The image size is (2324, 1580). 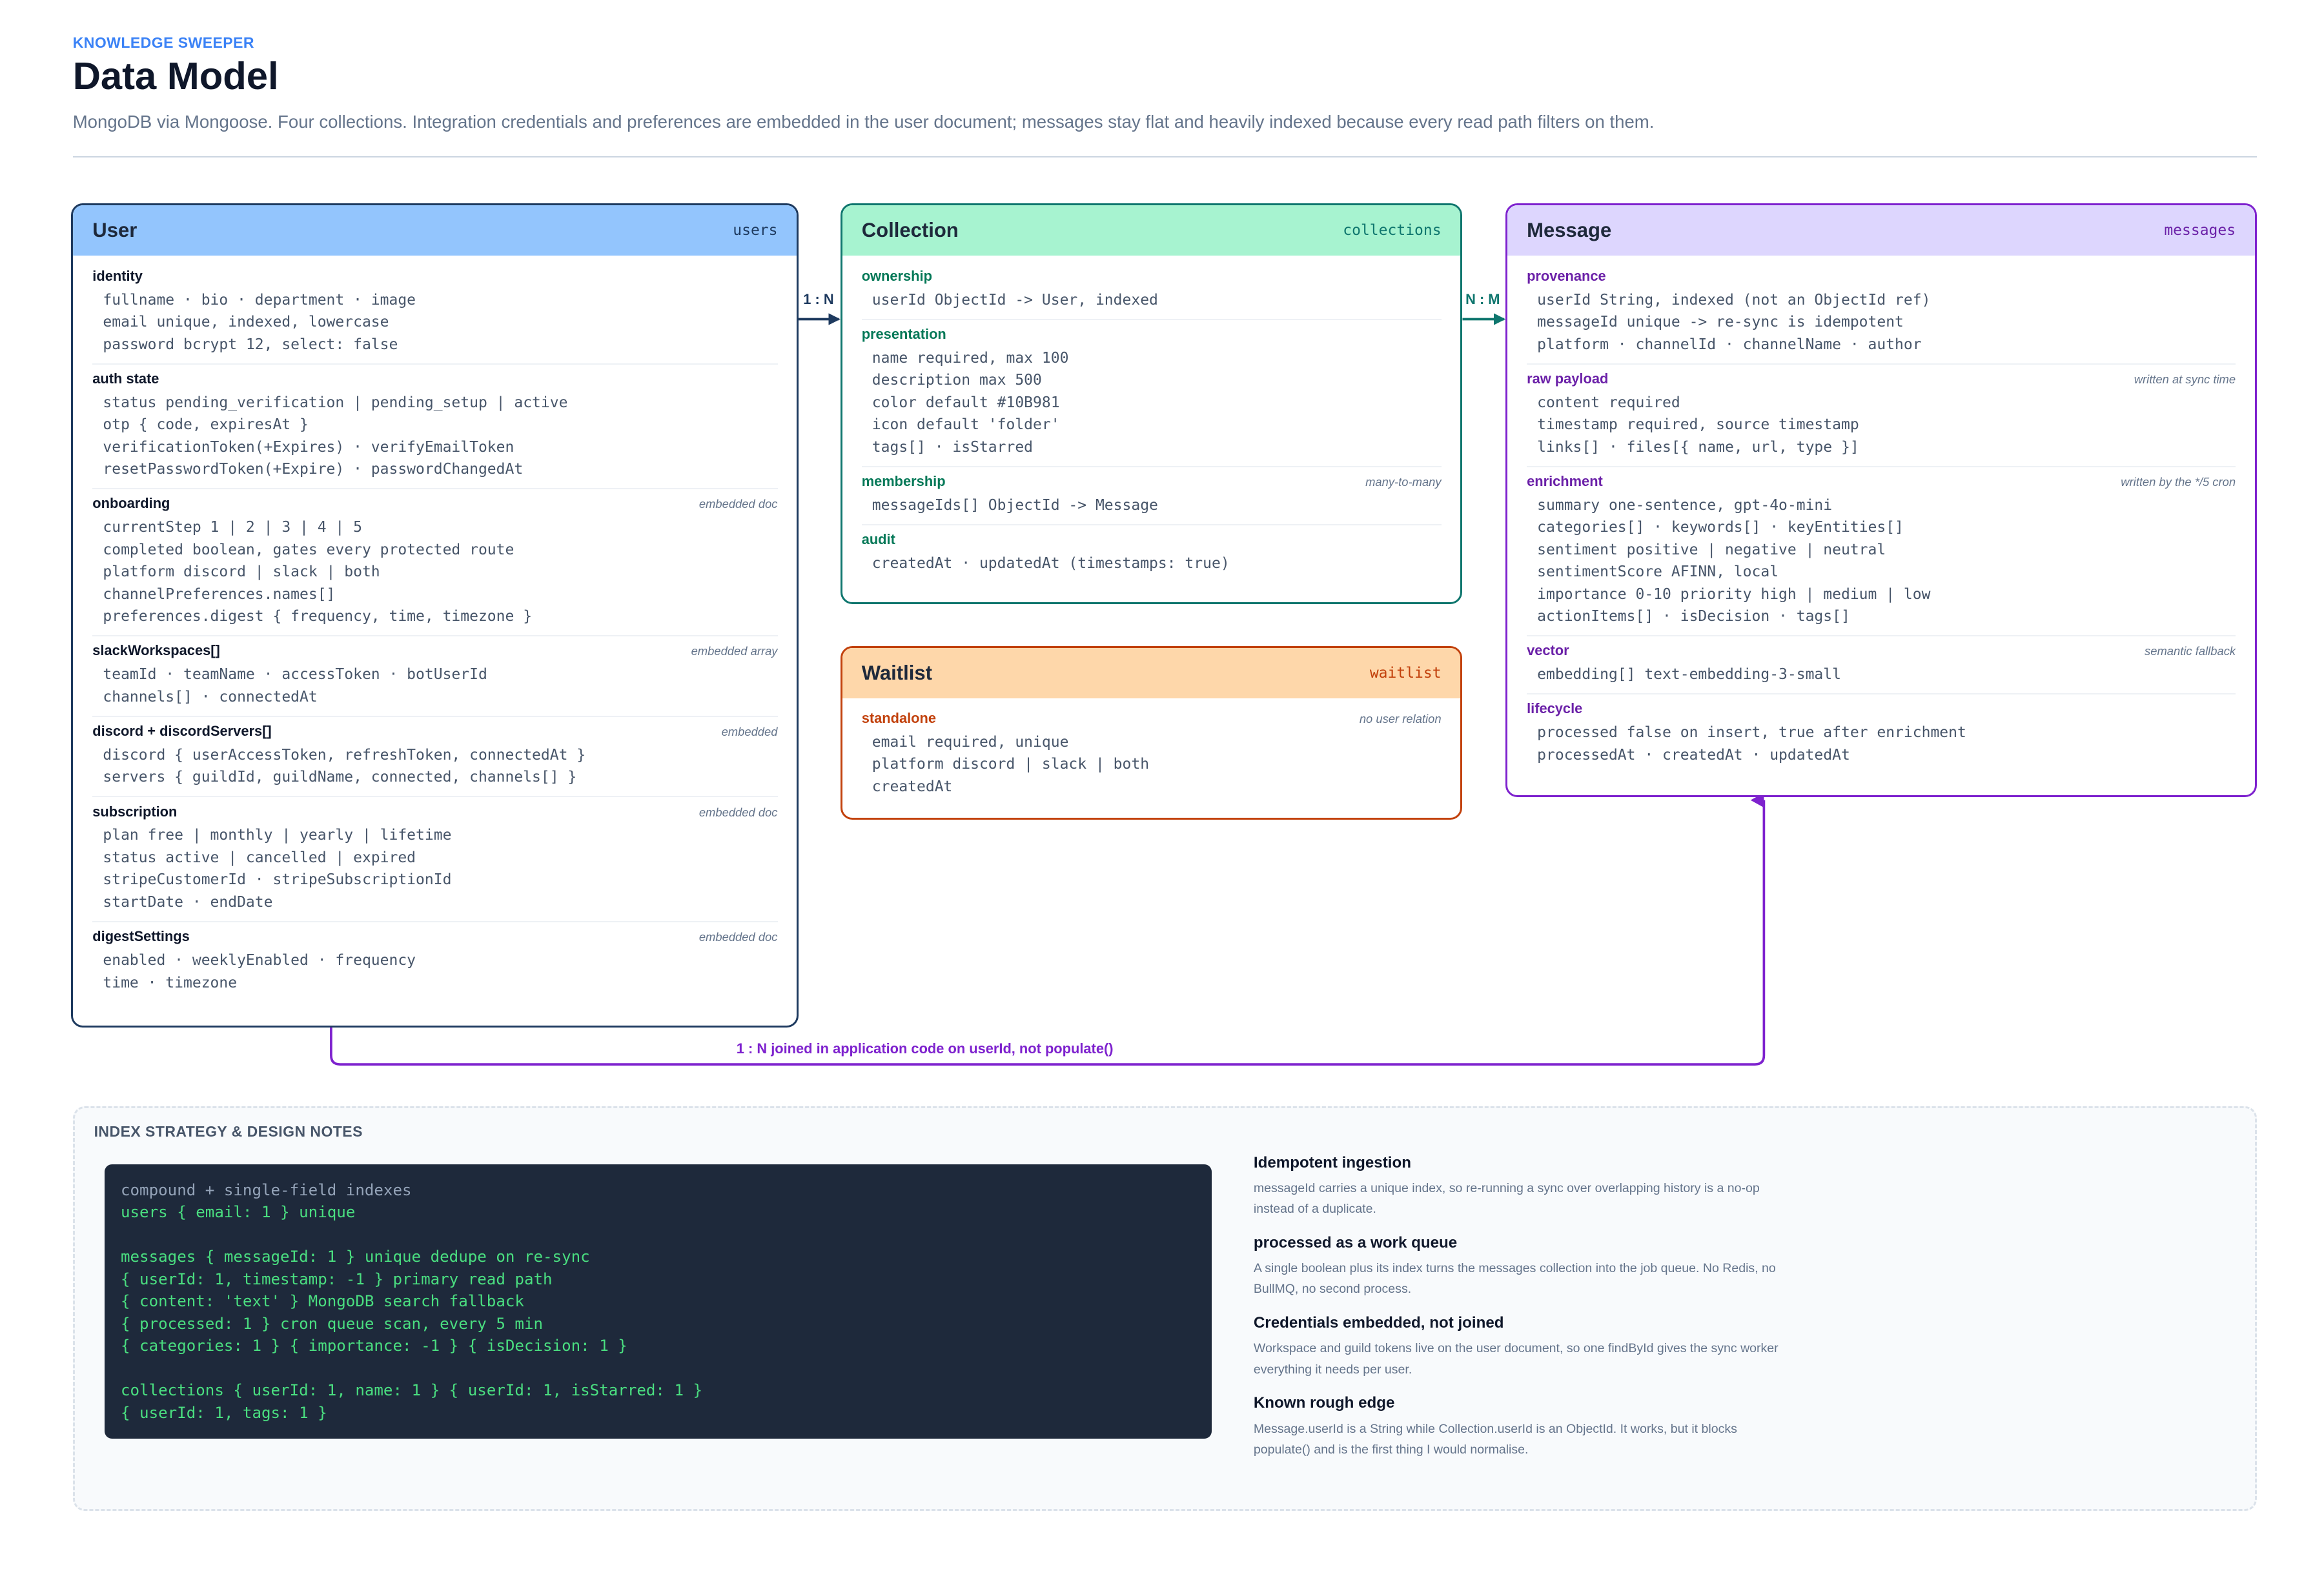 I want to click on field-group-title: raw payload, so click(x=1568, y=378).